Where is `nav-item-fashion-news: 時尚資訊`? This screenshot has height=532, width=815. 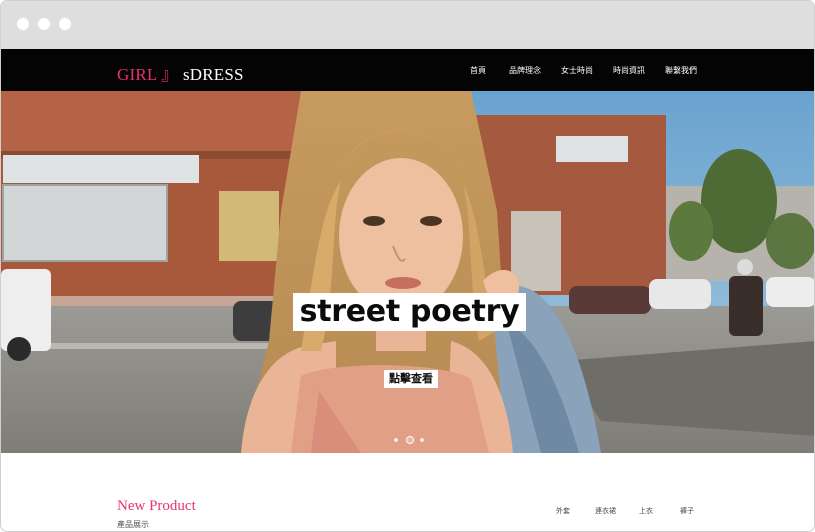 nav-item-fashion-news: 時尚資訊 is located at coordinates (629, 70).